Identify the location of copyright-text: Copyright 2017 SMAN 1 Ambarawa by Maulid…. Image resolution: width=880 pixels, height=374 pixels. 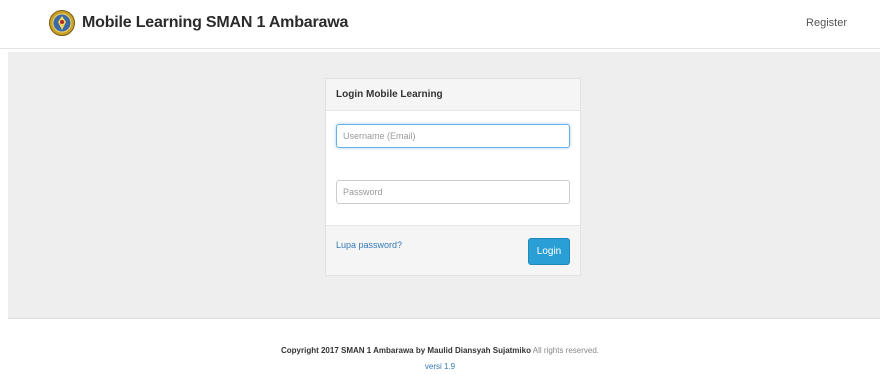
(405, 350).